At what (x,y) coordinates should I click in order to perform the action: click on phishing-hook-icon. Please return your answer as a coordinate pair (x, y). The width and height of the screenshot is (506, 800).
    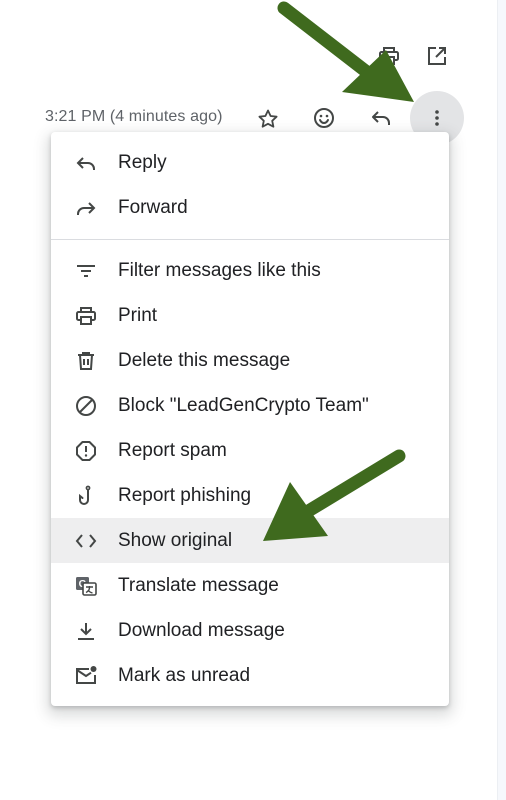
    Looking at the image, I should click on (86, 496).